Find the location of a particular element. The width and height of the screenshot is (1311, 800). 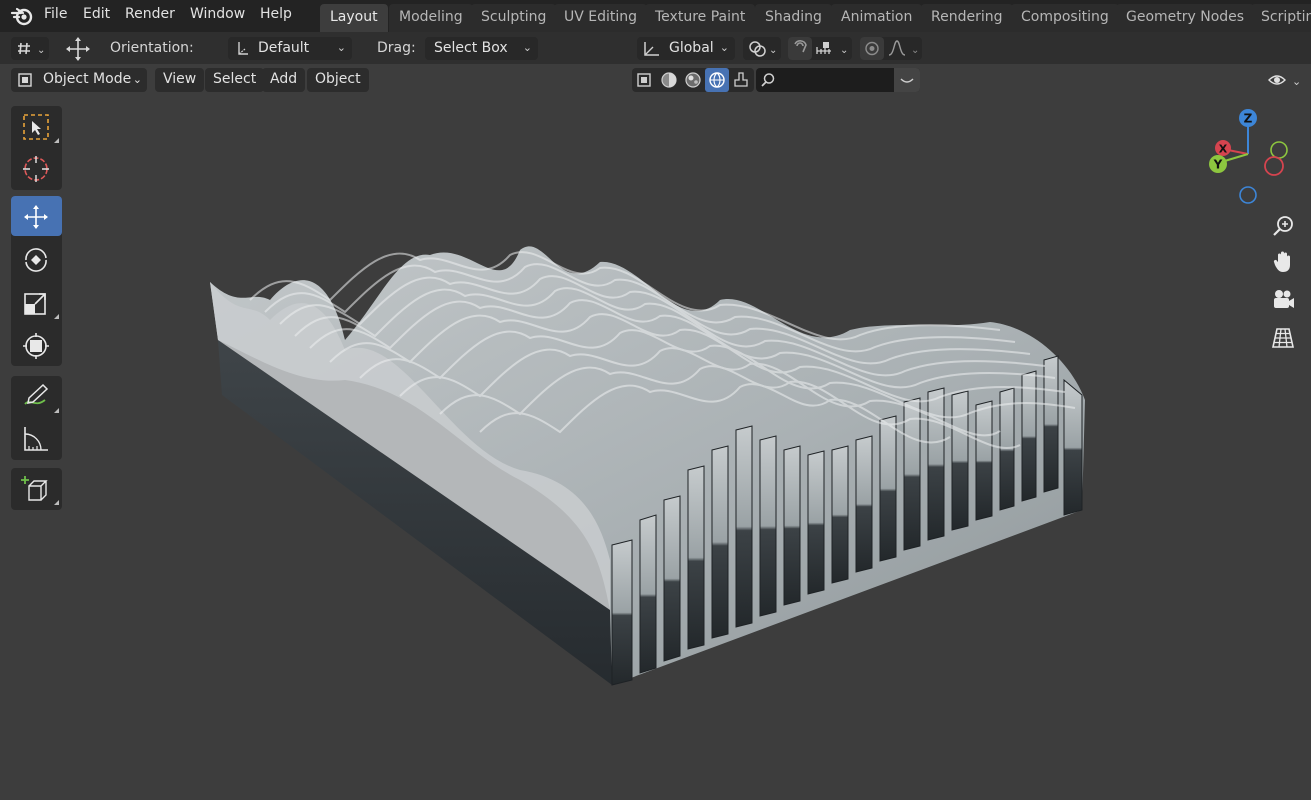

rotate-tool is located at coordinates (36, 259).